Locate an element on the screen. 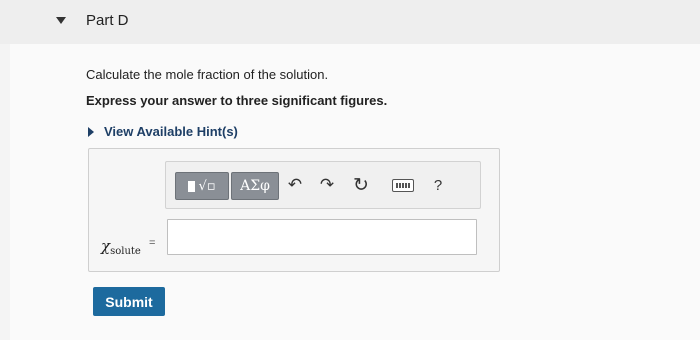 This screenshot has height=340, width=700. expand-caret-icon is located at coordinates (91, 131).